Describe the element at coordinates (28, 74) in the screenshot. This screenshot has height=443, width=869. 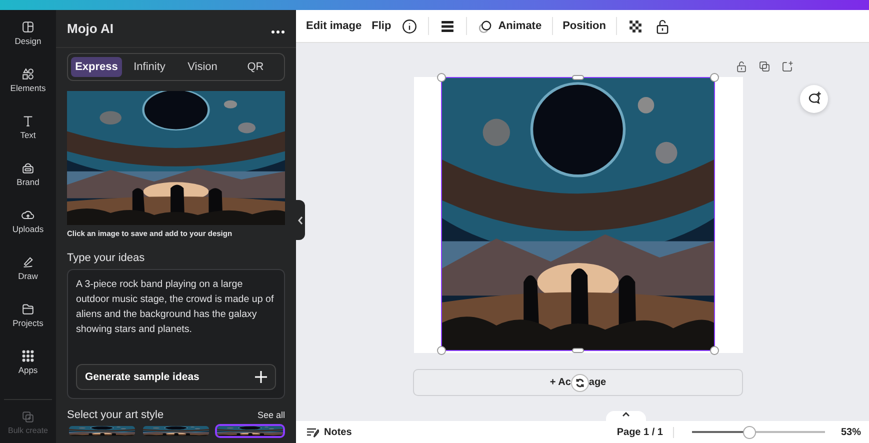
I see `shapes-icon` at that location.